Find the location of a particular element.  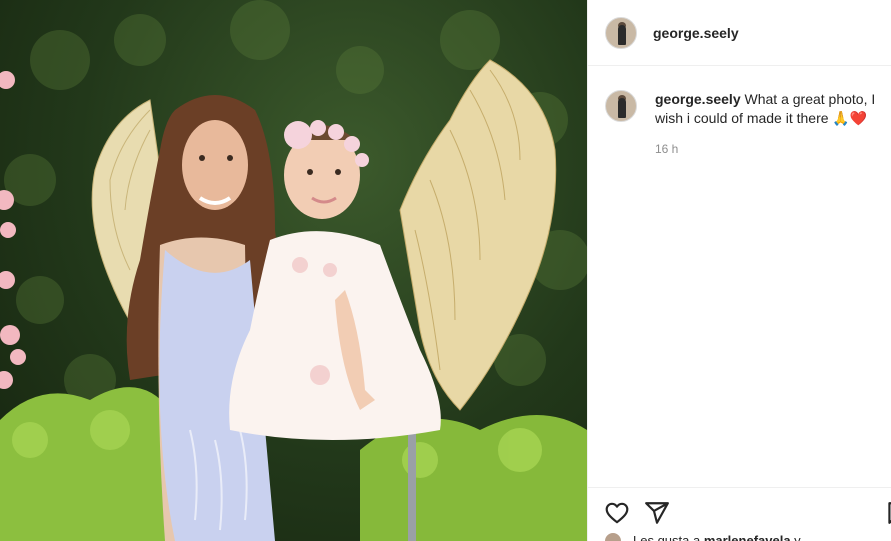

commenter-avatar is located at coordinates (621, 106).